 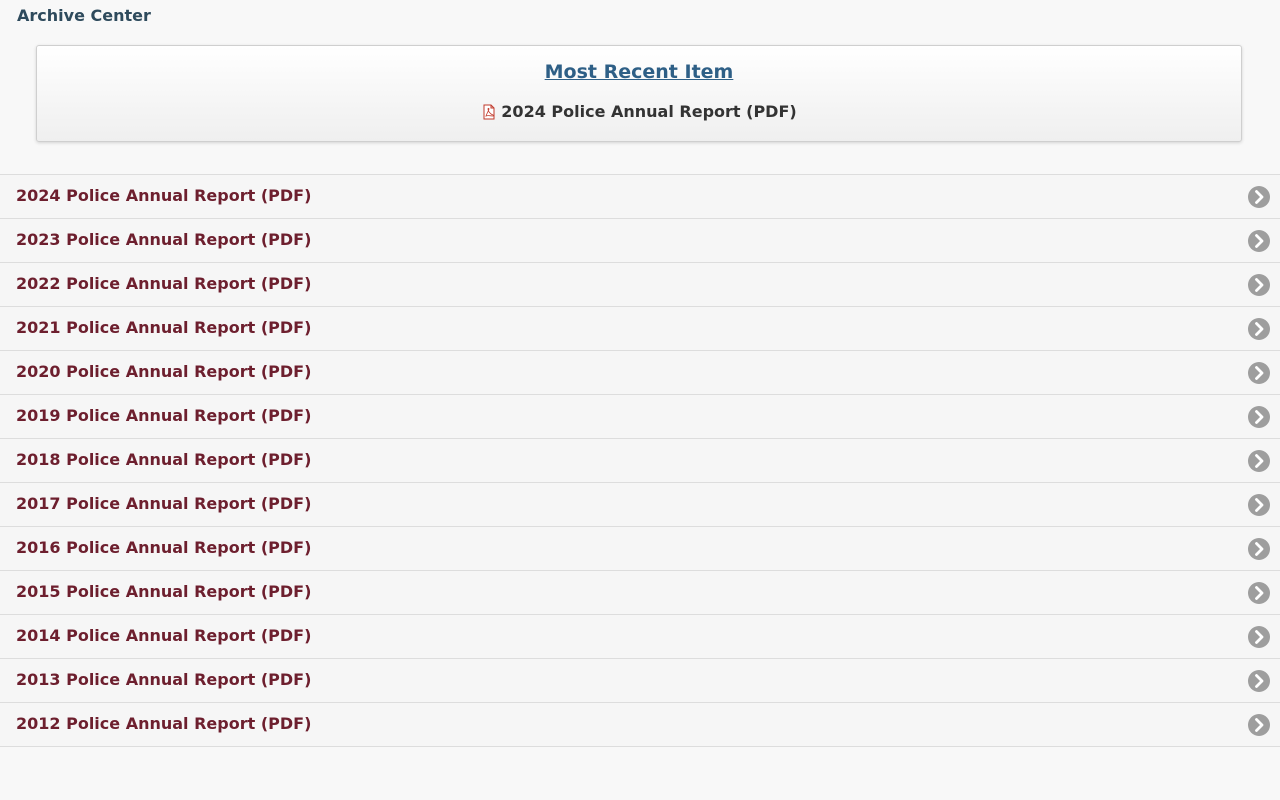 I want to click on list-item-label: 2014 Police Annual Report (PDF), so click(x=164, y=635).